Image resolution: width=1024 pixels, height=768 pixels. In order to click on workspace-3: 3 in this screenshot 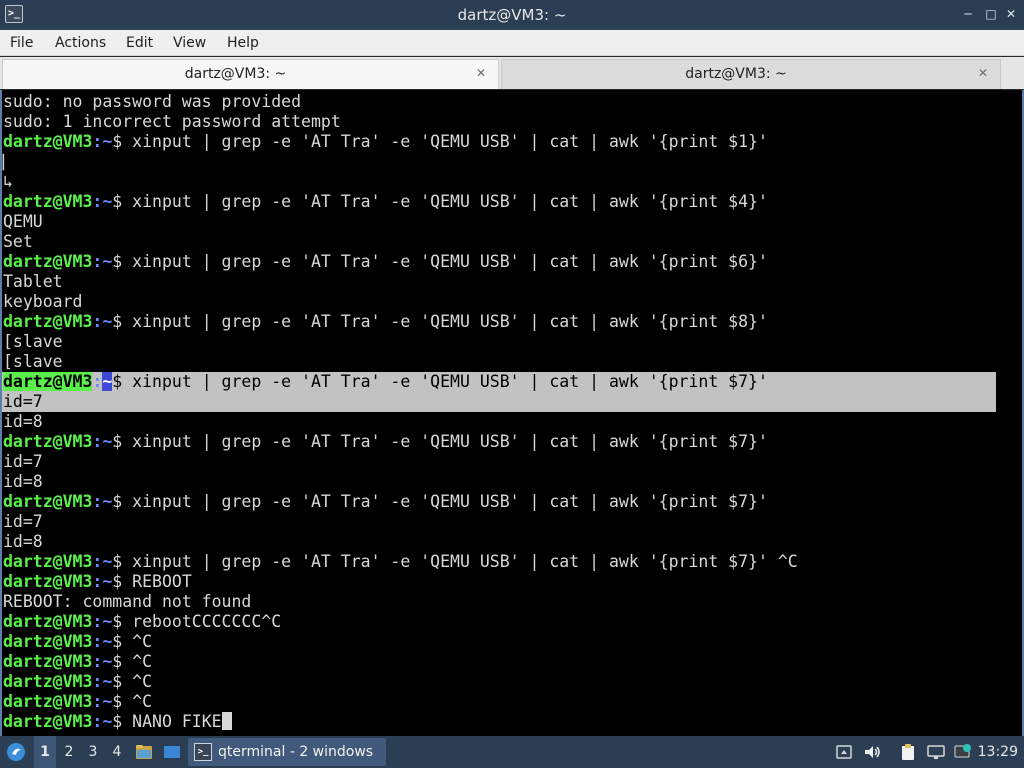, I will do `click(93, 752)`.